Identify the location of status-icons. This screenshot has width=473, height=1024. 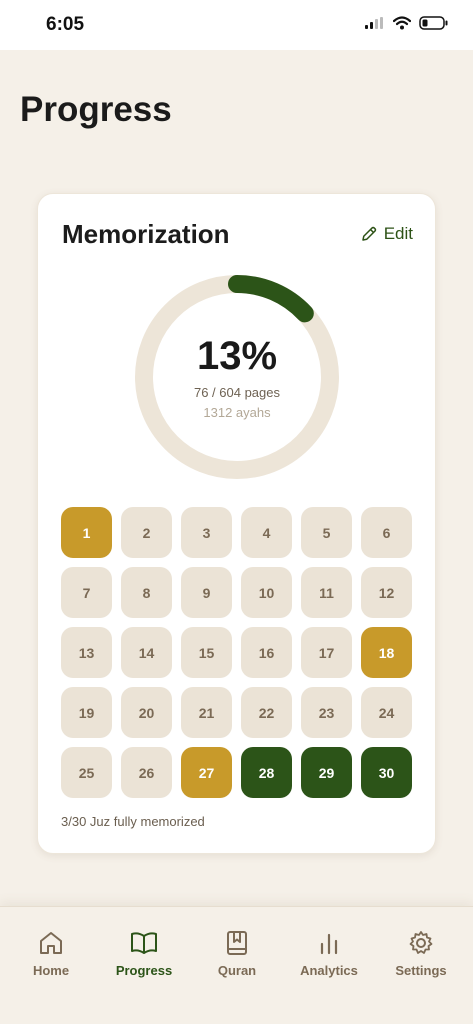
(407, 23).